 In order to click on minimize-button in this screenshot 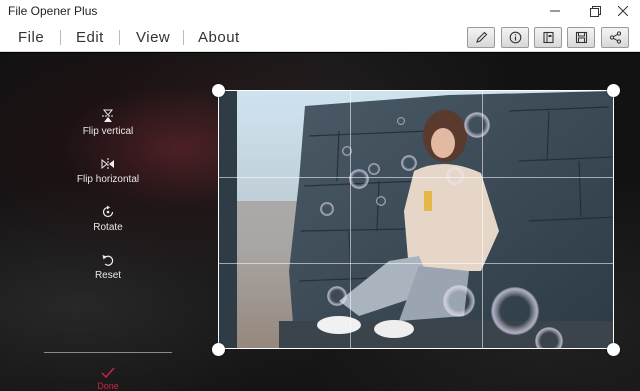, I will do `click(555, 11)`.